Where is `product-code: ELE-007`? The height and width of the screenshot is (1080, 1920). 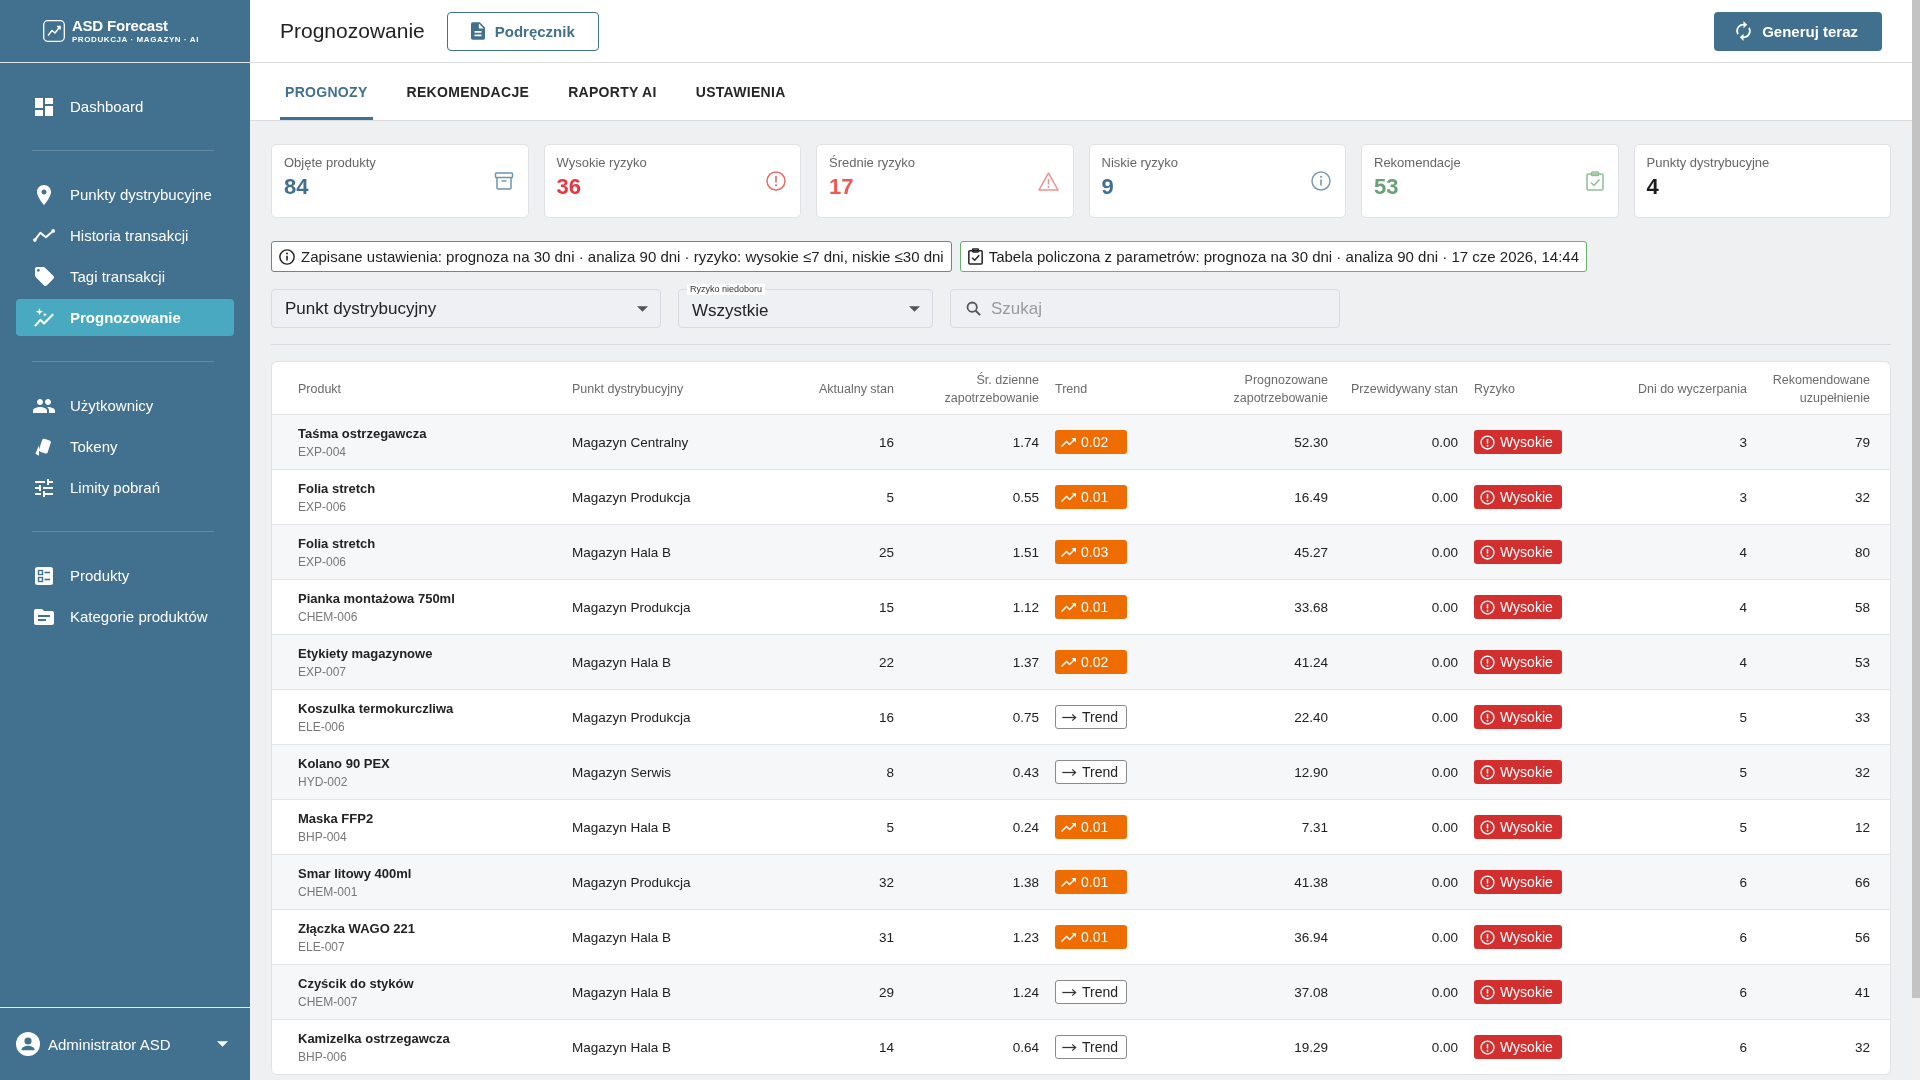 product-code: ELE-007 is located at coordinates (321, 946).